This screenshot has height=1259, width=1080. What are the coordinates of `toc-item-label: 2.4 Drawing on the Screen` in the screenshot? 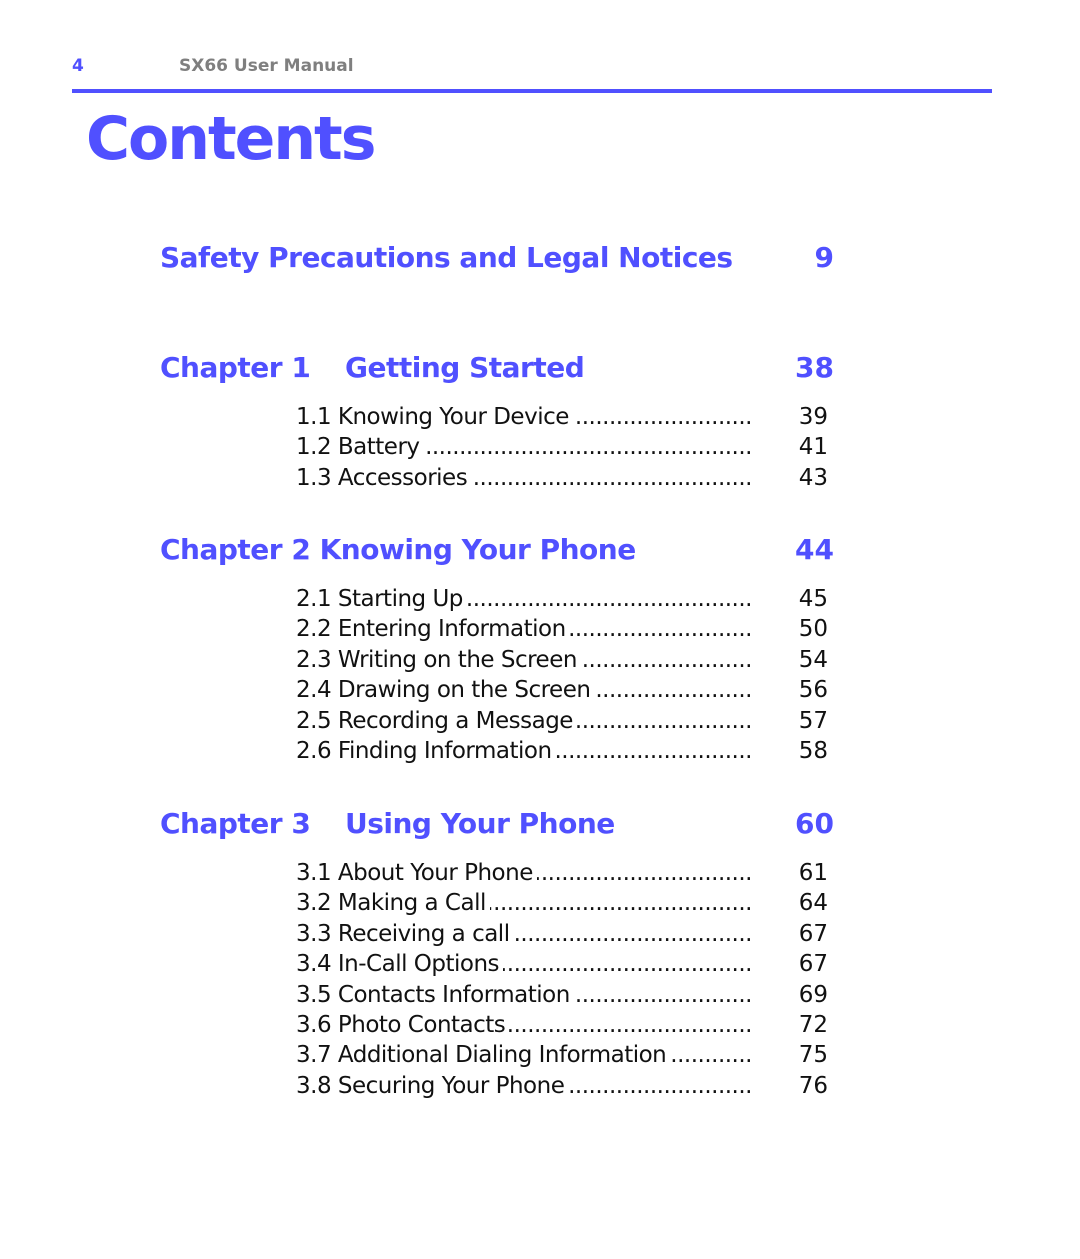 It's located at (445, 690).